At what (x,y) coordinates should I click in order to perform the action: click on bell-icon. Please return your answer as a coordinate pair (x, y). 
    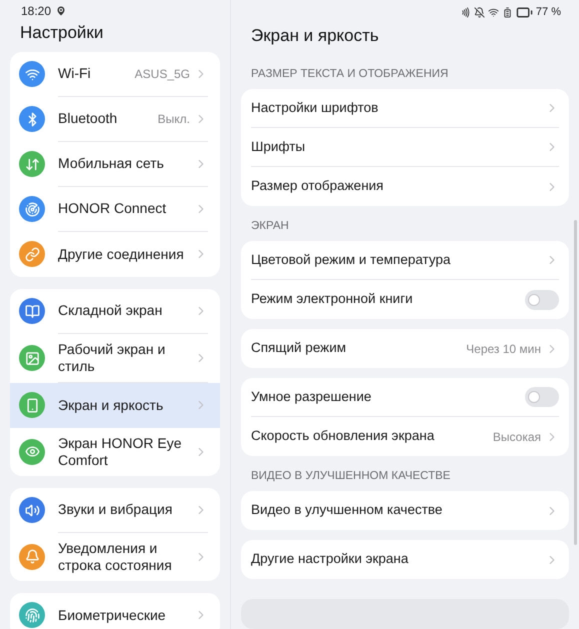
    Looking at the image, I should click on (32, 557).